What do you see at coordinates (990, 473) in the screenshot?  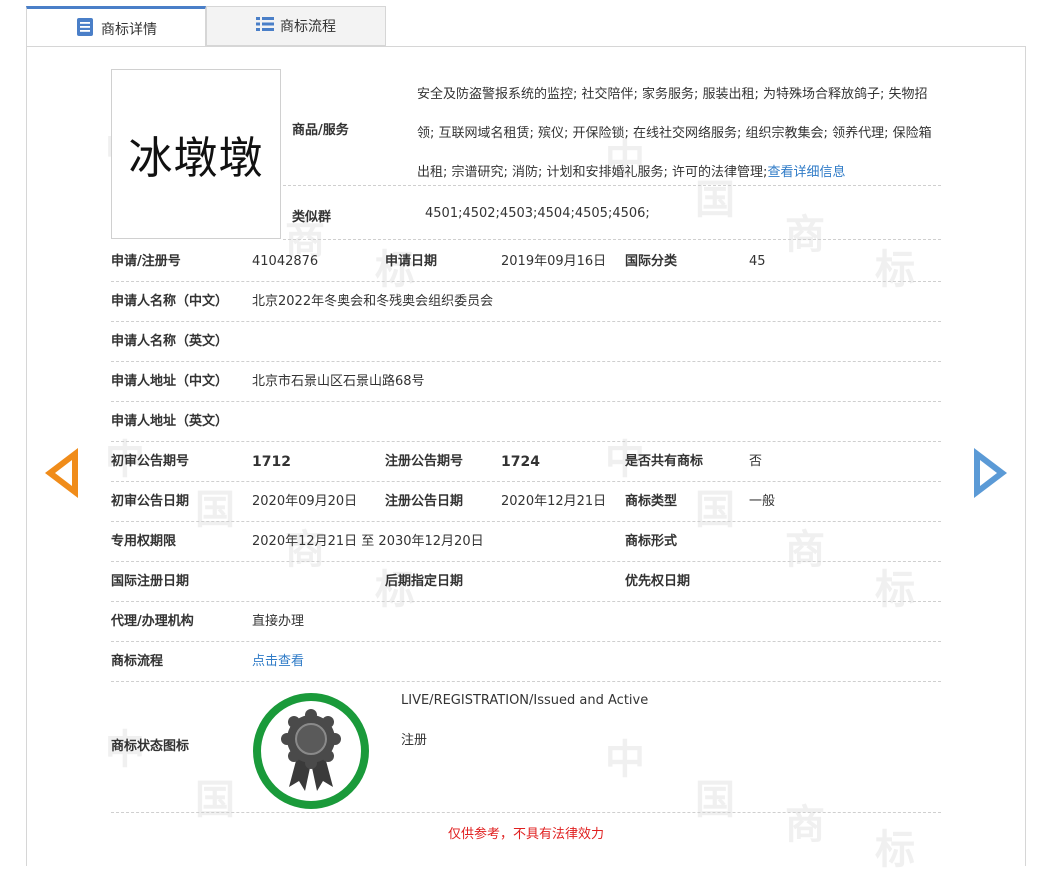 I see `next-arrow-icon` at bounding box center [990, 473].